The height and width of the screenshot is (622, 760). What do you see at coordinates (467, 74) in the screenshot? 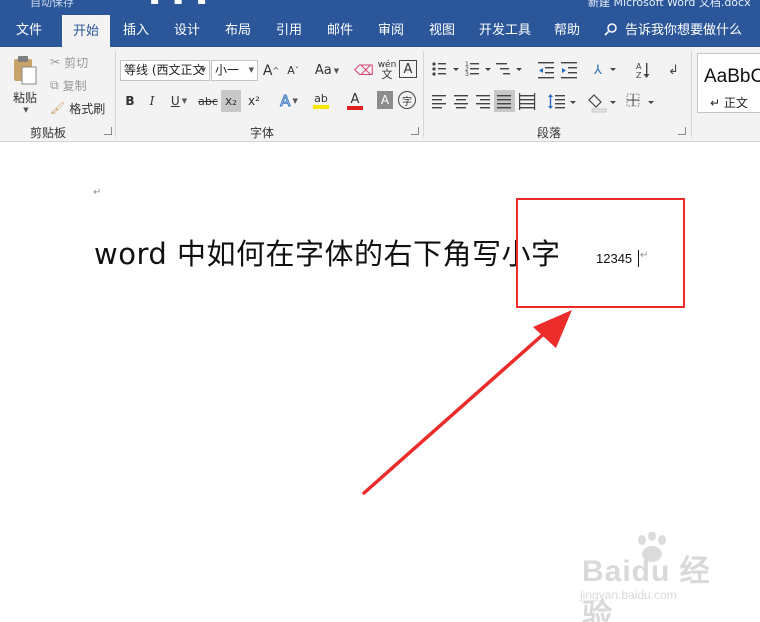
I see `svg-text: 3` at bounding box center [467, 74].